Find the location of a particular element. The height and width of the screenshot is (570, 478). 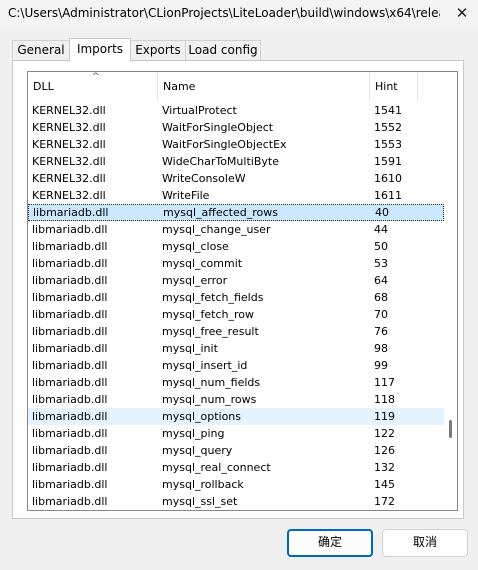

table-row: KERNEL32.dll VirtualProtect 1541 is located at coordinates (236, 110).